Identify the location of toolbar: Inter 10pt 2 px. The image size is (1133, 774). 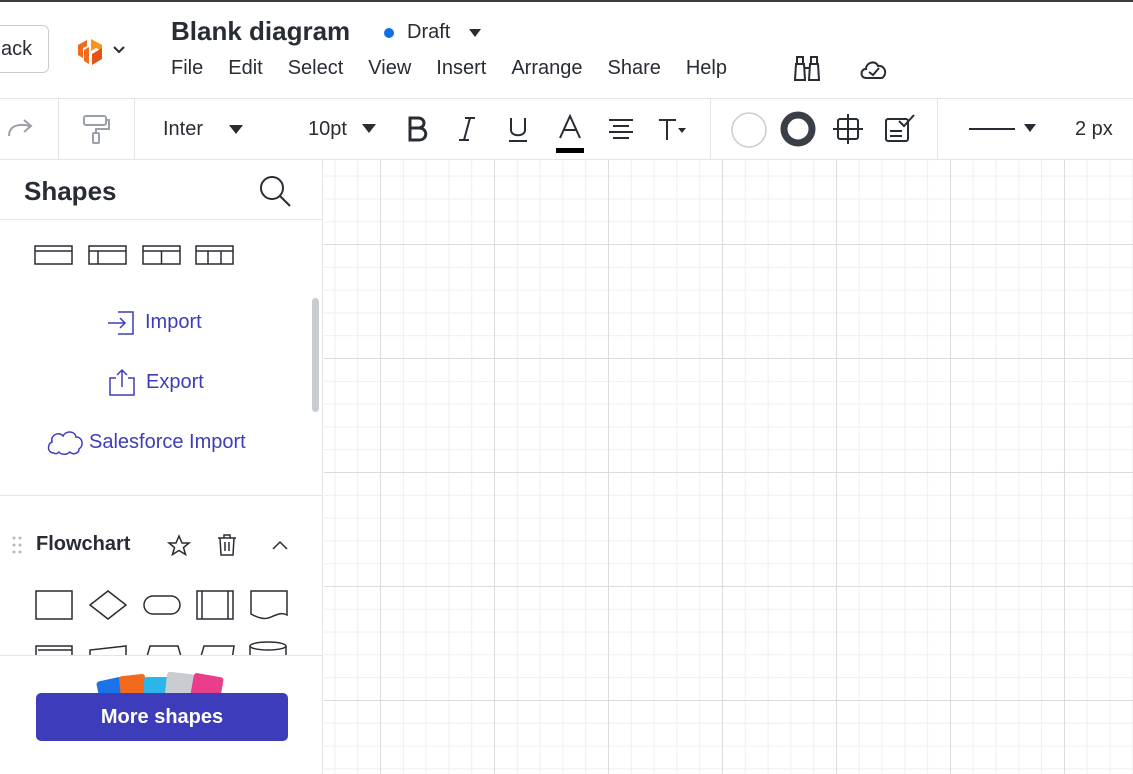
(566, 129).